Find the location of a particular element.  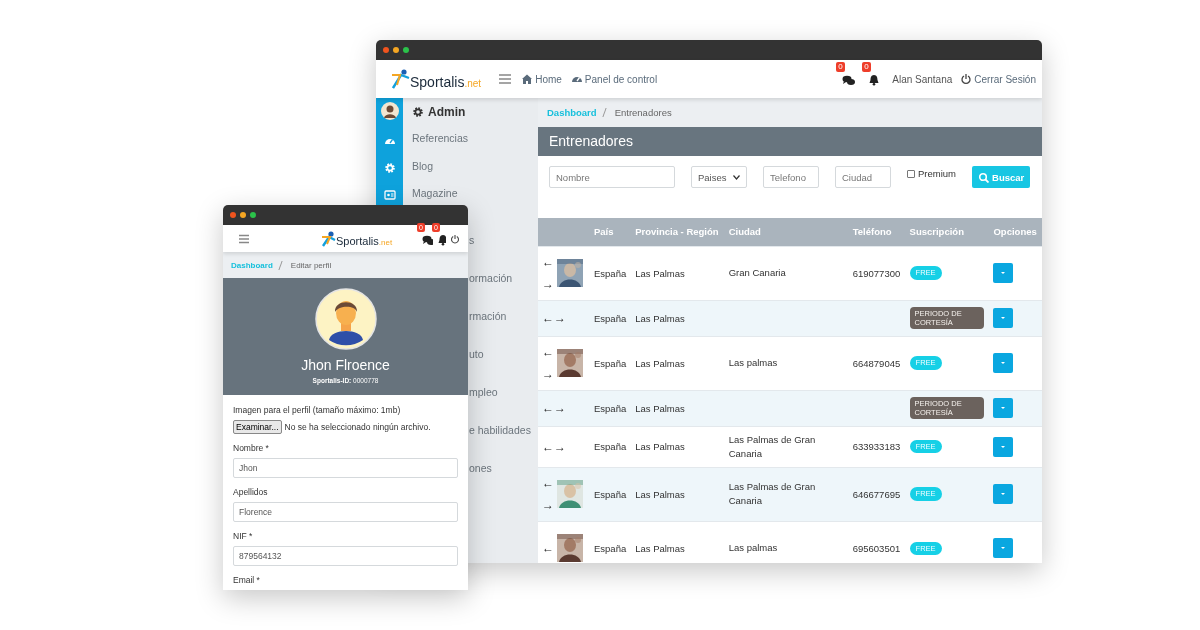

table-cell: 695603501 is located at coordinates (877, 542).